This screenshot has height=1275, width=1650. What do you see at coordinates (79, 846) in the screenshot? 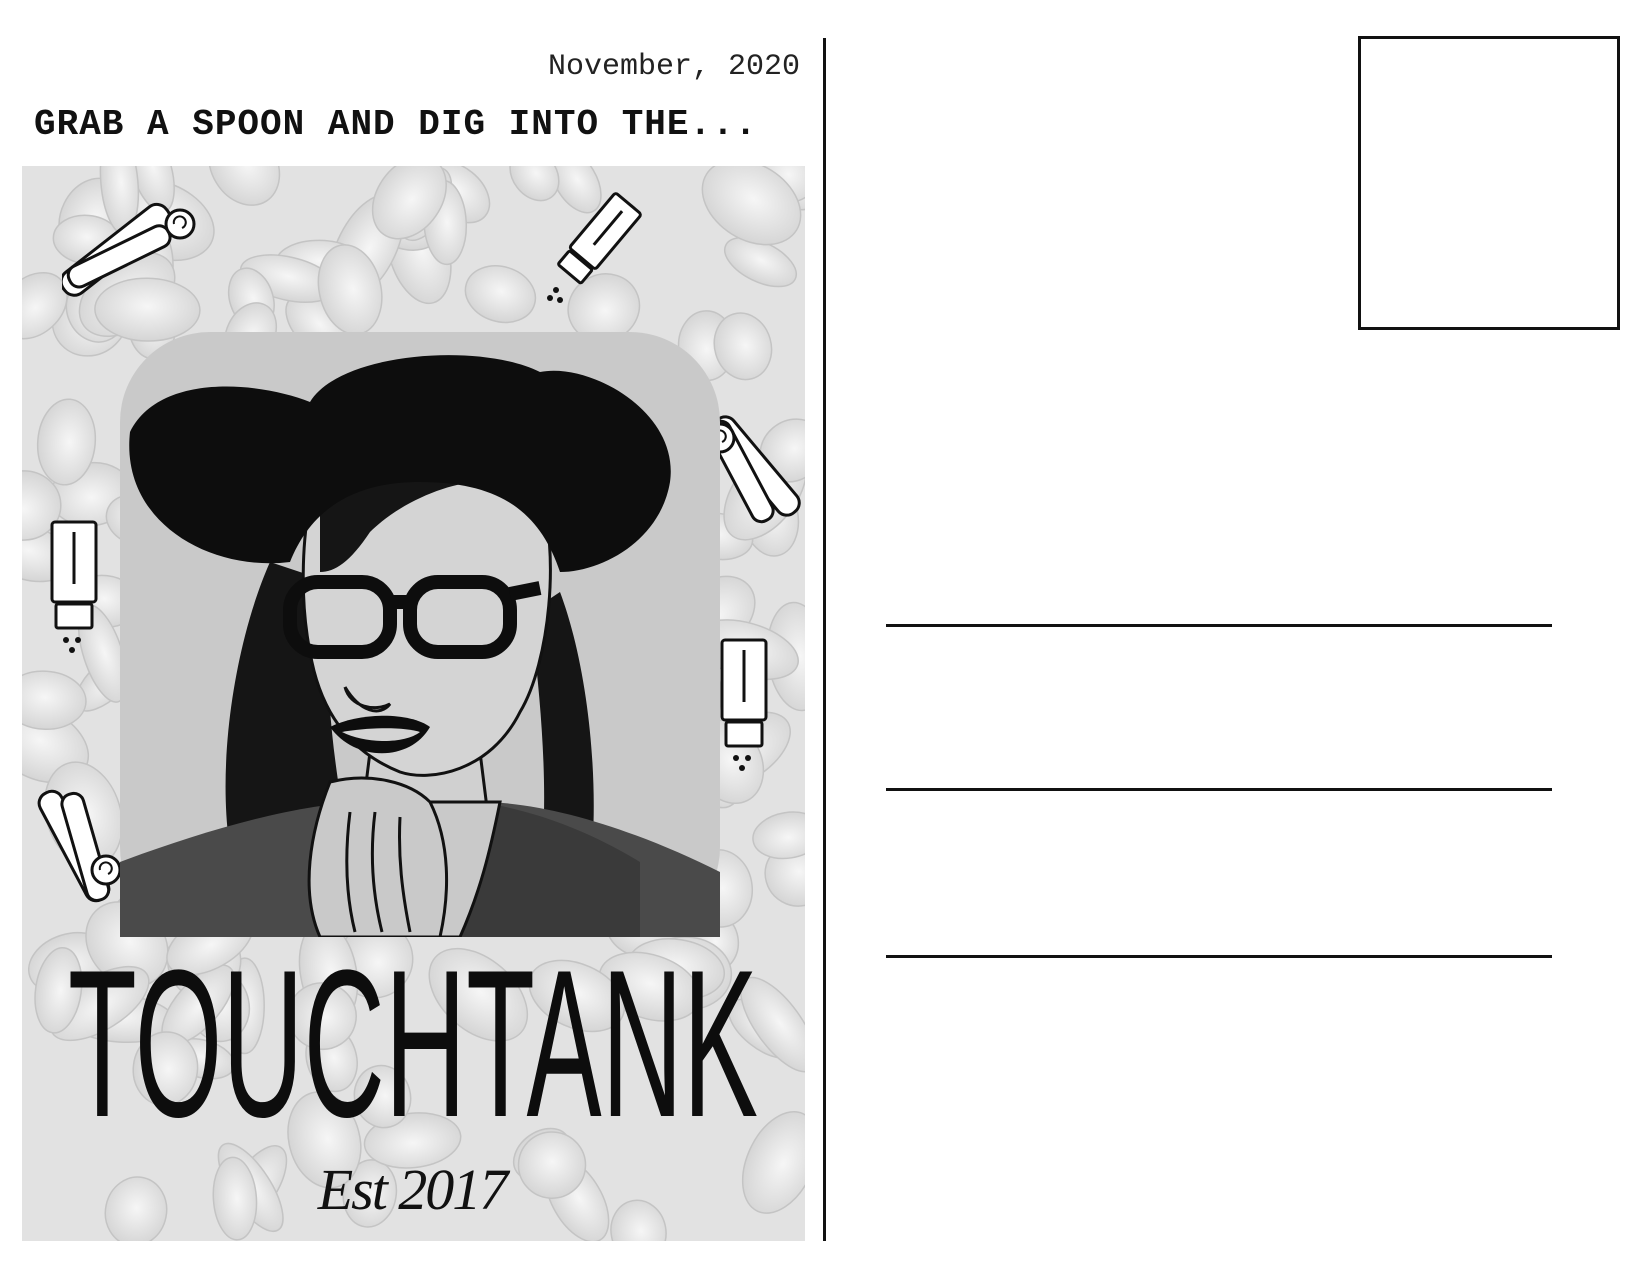
I see `cinnamon-sticks-icon-bottom-left` at bounding box center [79, 846].